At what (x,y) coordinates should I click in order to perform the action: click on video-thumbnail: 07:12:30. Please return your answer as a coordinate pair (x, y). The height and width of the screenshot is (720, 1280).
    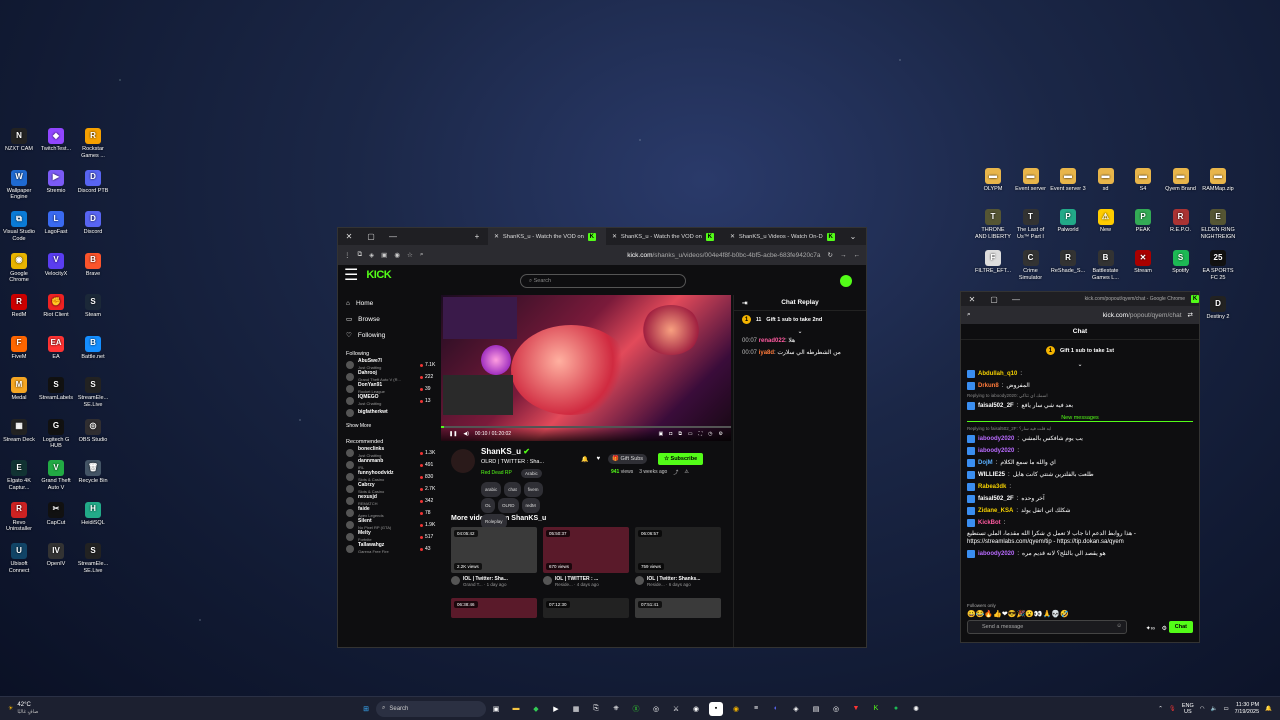
    Looking at the image, I should click on (586, 608).